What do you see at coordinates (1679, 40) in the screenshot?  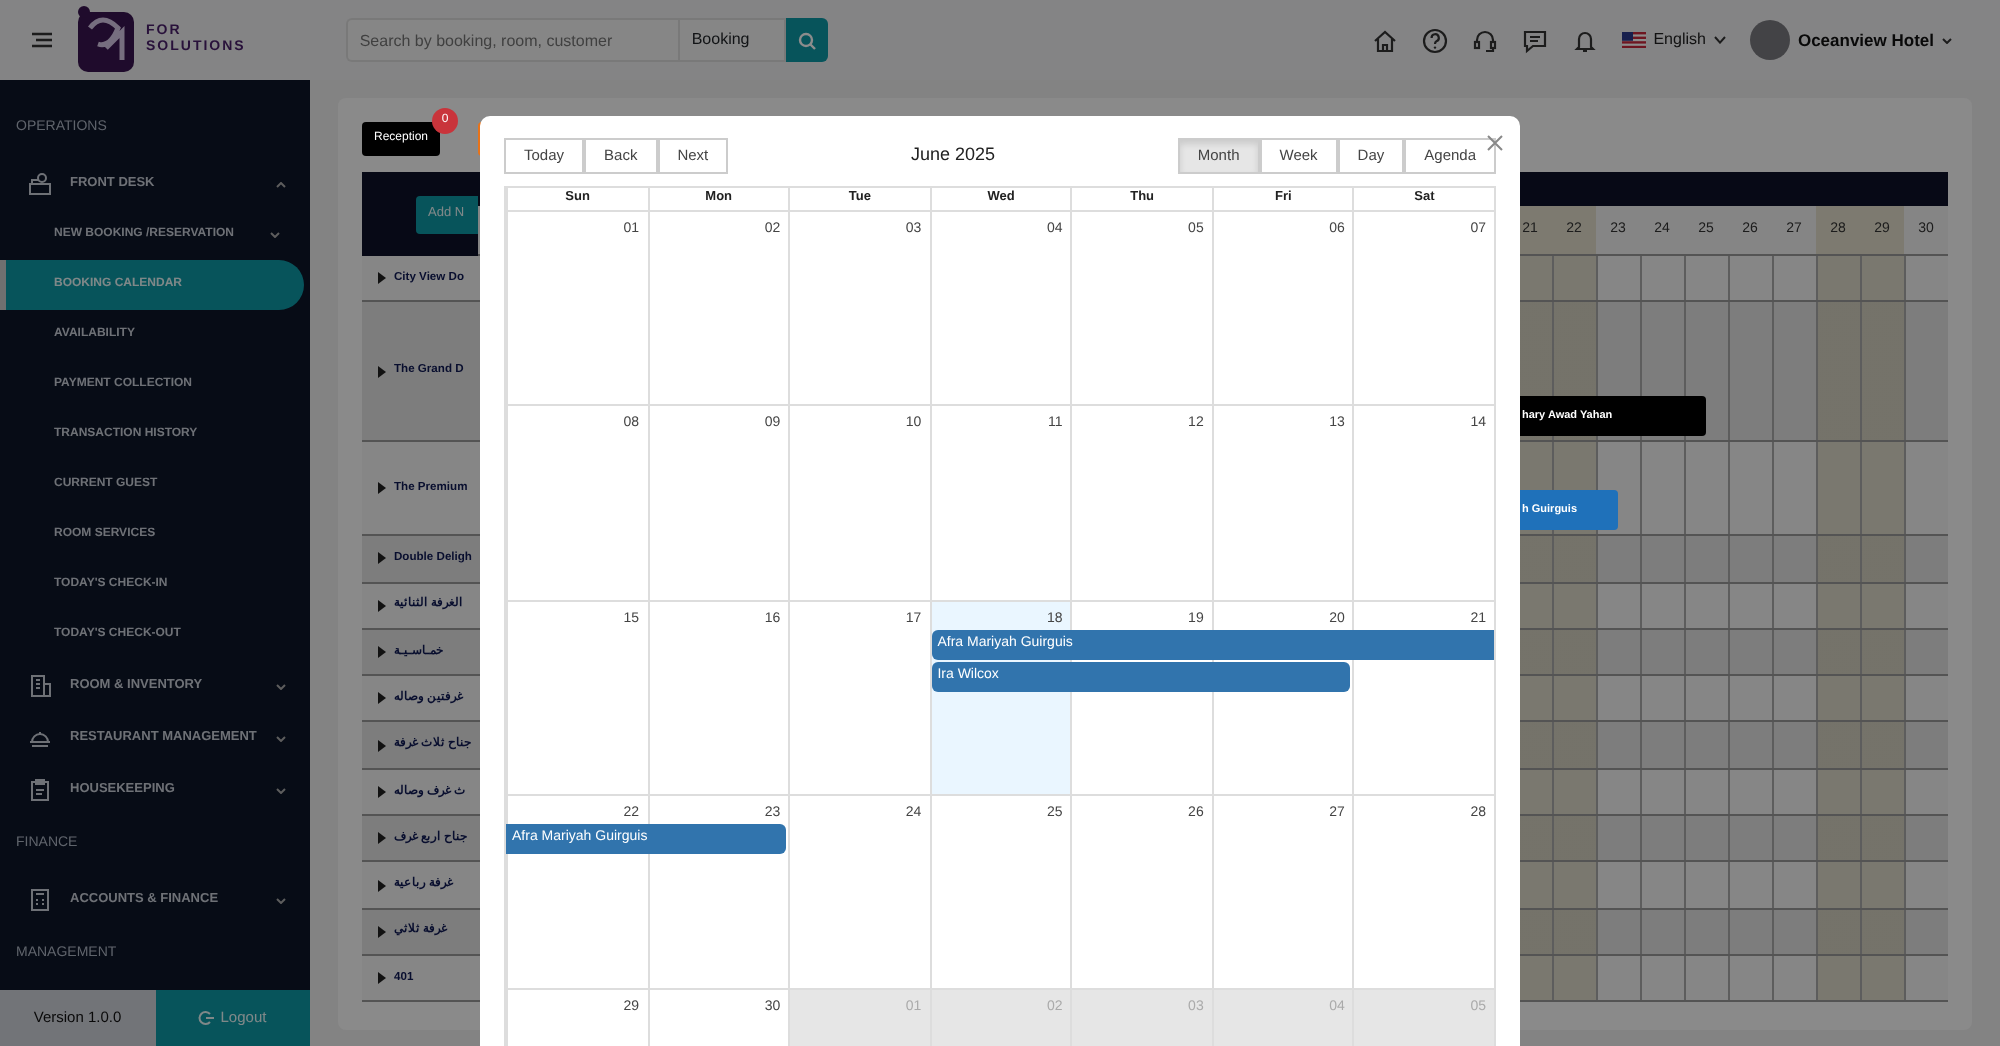 I see `language-label: English` at bounding box center [1679, 40].